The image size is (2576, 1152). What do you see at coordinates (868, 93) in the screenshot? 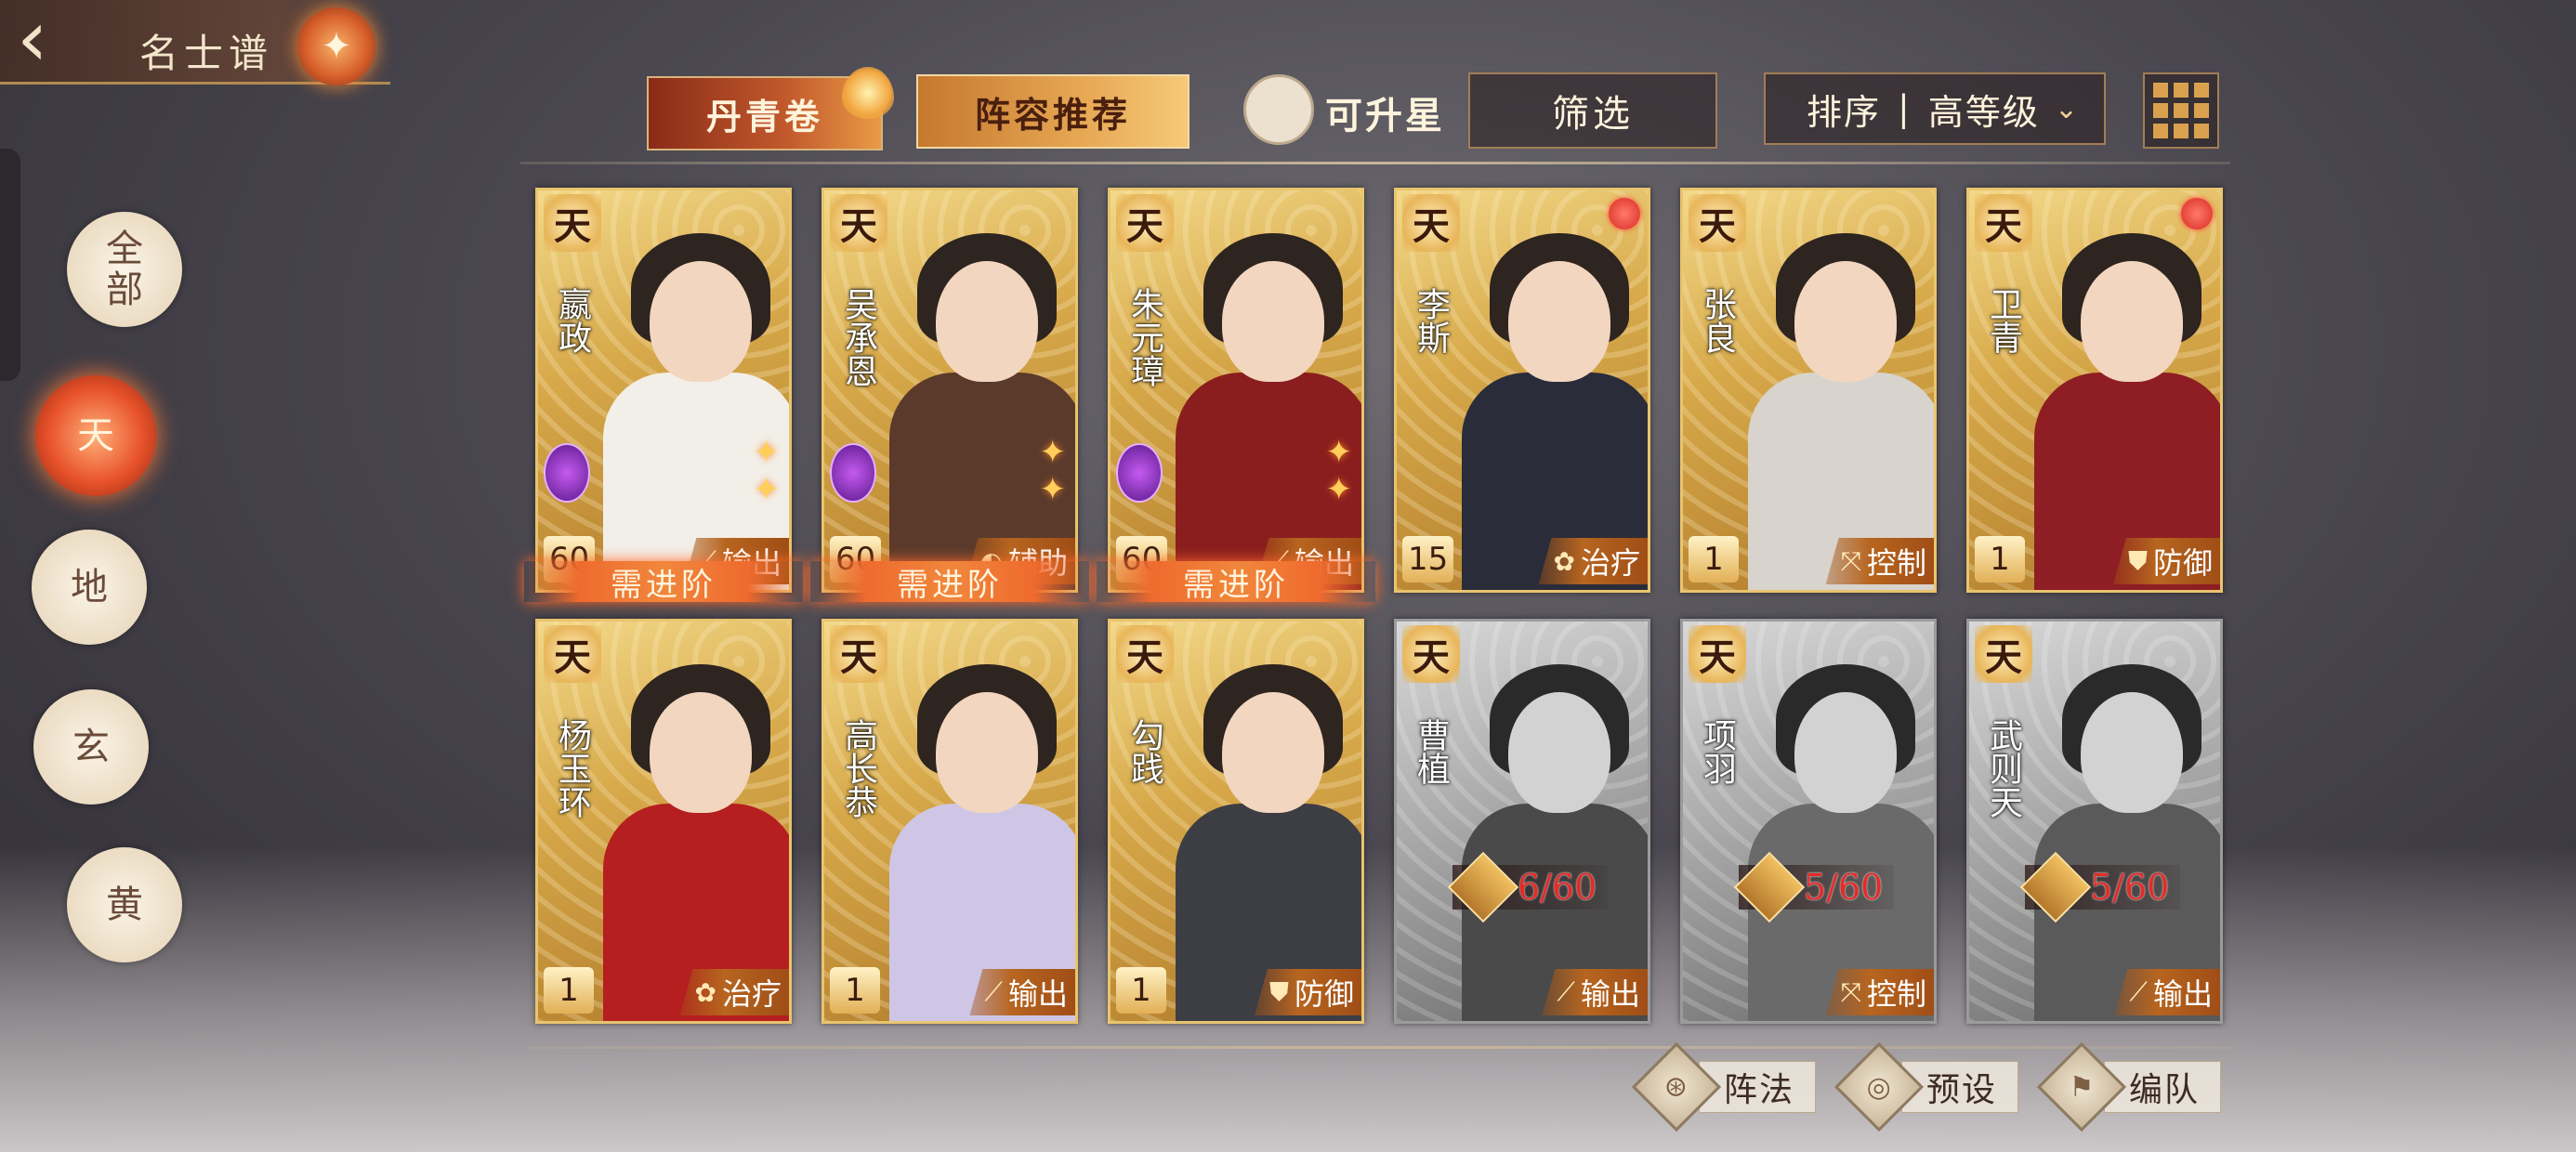
I see `flame-icon` at bounding box center [868, 93].